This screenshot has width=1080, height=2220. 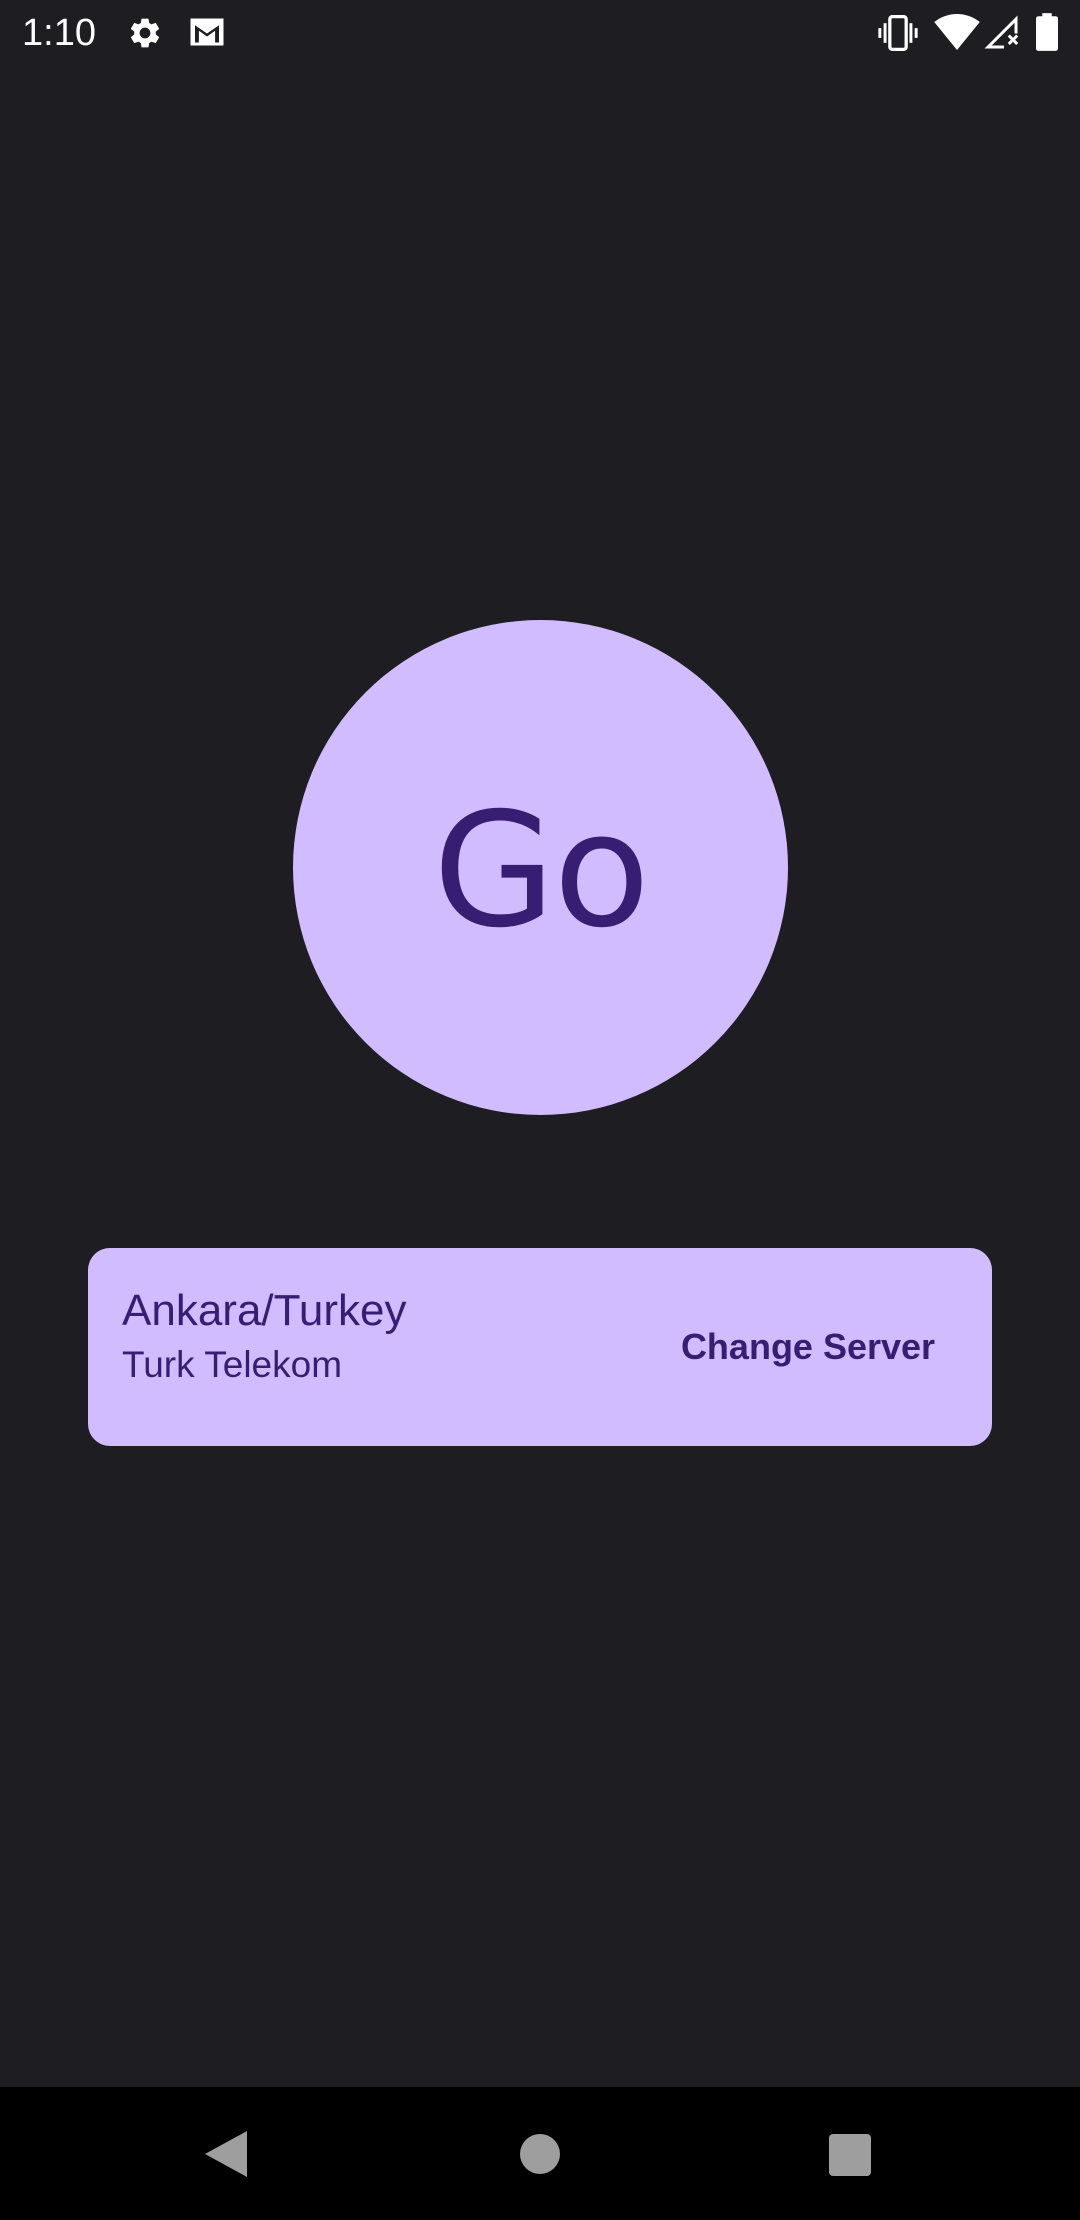 What do you see at coordinates (957, 32) in the screenshot?
I see `wifi-icon` at bounding box center [957, 32].